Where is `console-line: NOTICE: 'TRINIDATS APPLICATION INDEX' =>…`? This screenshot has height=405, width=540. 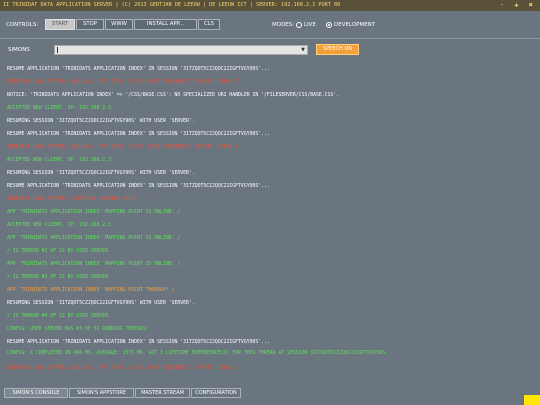 console-line: NOTICE: 'TRINIDATS APPLICATION INDEX' =>… is located at coordinates (173, 95).